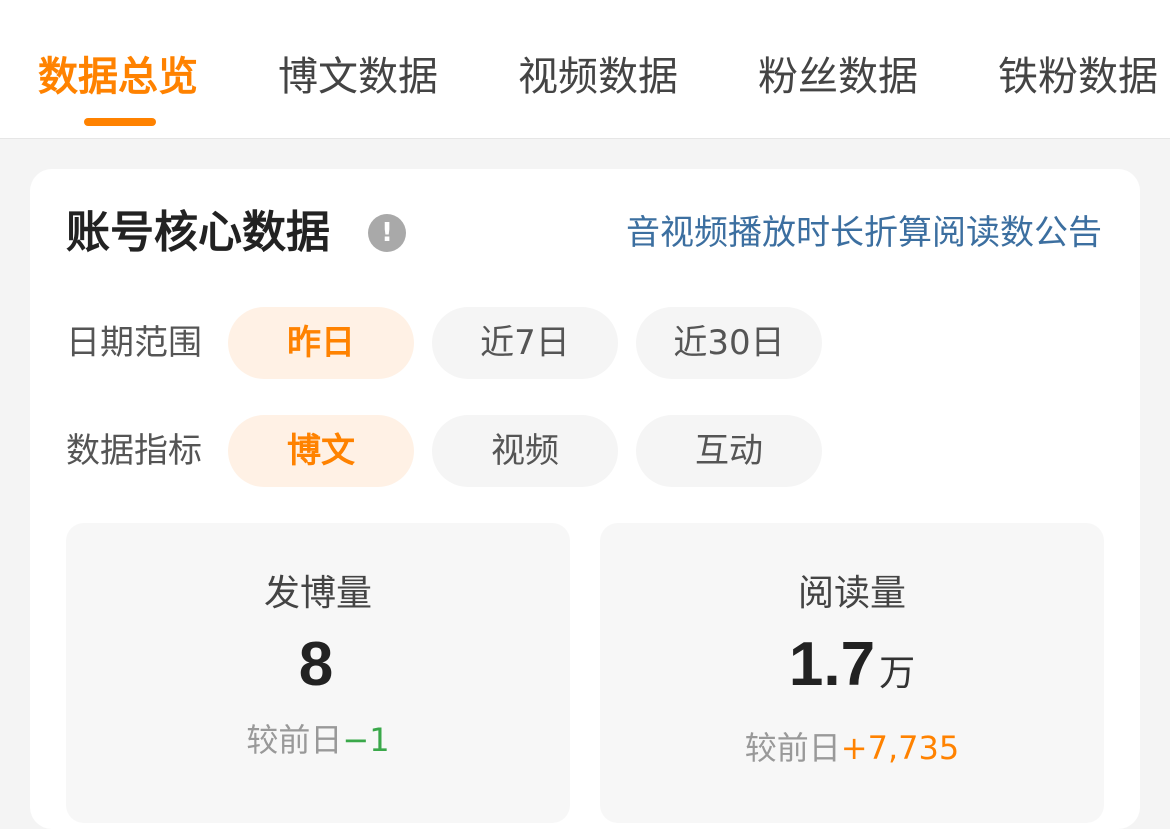 Image resolution: width=1170 pixels, height=829 pixels. Describe the element at coordinates (897, 672) in the screenshot. I see `stat-unit: 万` at that location.